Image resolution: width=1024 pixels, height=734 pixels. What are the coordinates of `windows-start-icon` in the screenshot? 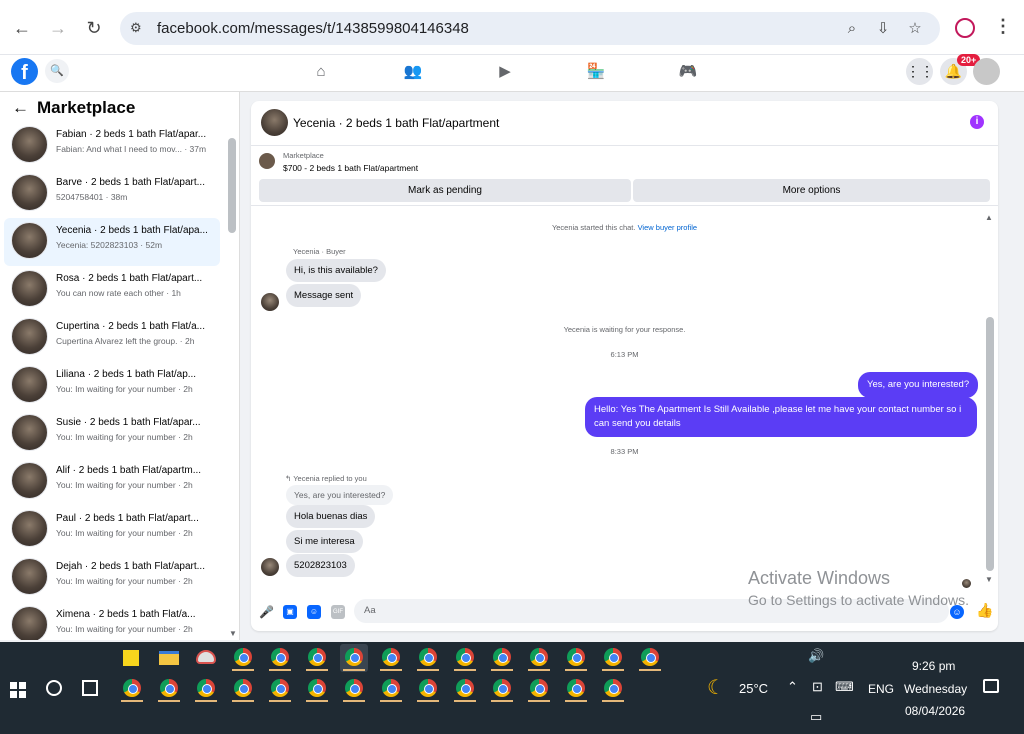 It's located at (18, 690).